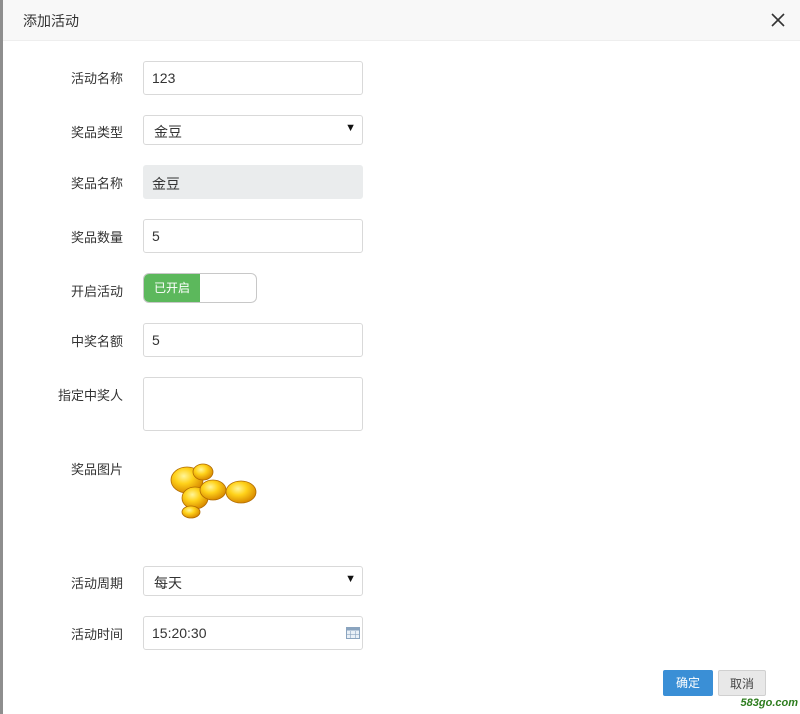  What do you see at coordinates (253, 182) in the screenshot?
I see `prize-name-field: 金豆` at bounding box center [253, 182].